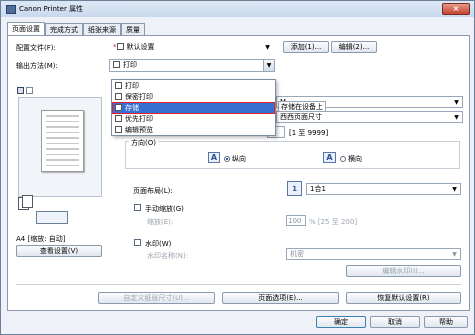 This screenshot has height=335, width=475. What do you see at coordinates (168, 256) in the screenshot?
I see `watermark-name-label: 水印名称(N):` at bounding box center [168, 256].